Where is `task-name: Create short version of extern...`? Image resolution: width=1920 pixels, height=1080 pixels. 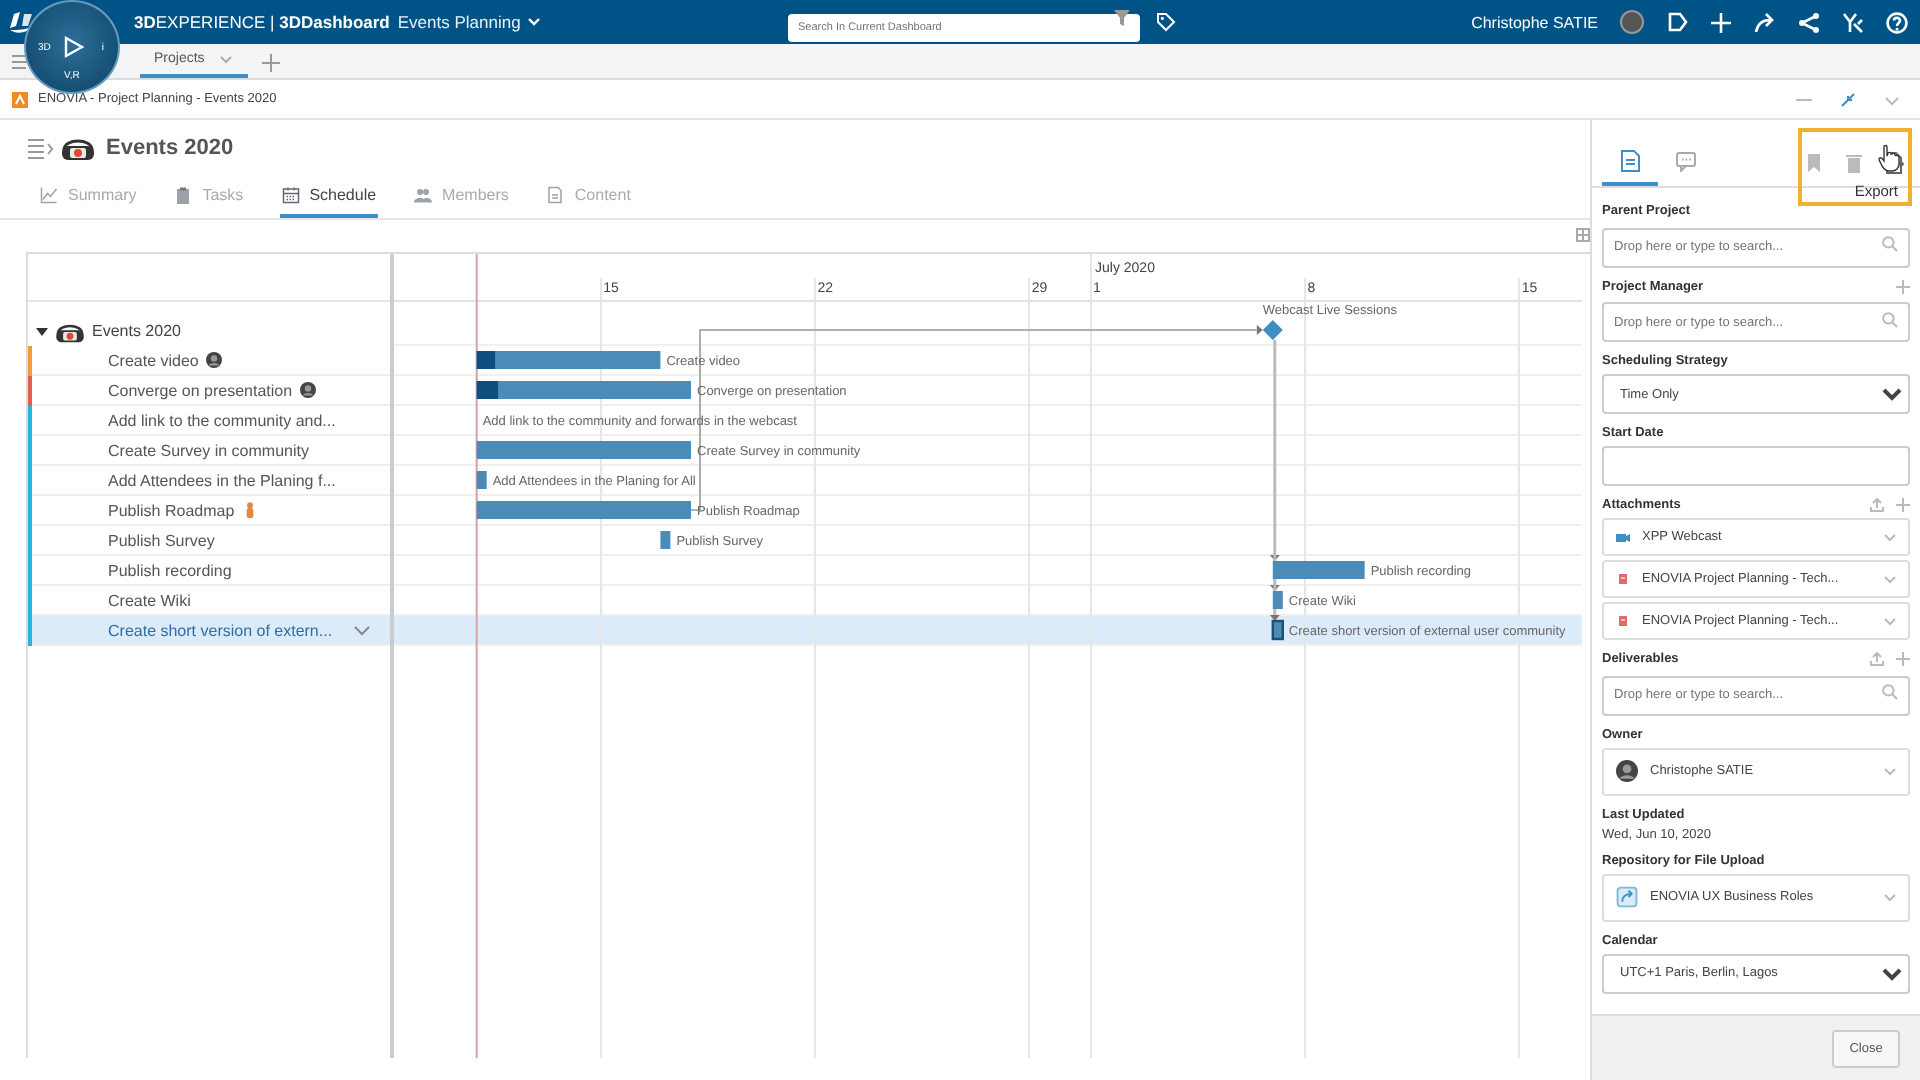 task-name: Create short version of extern... is located at coordinates (220, 630).